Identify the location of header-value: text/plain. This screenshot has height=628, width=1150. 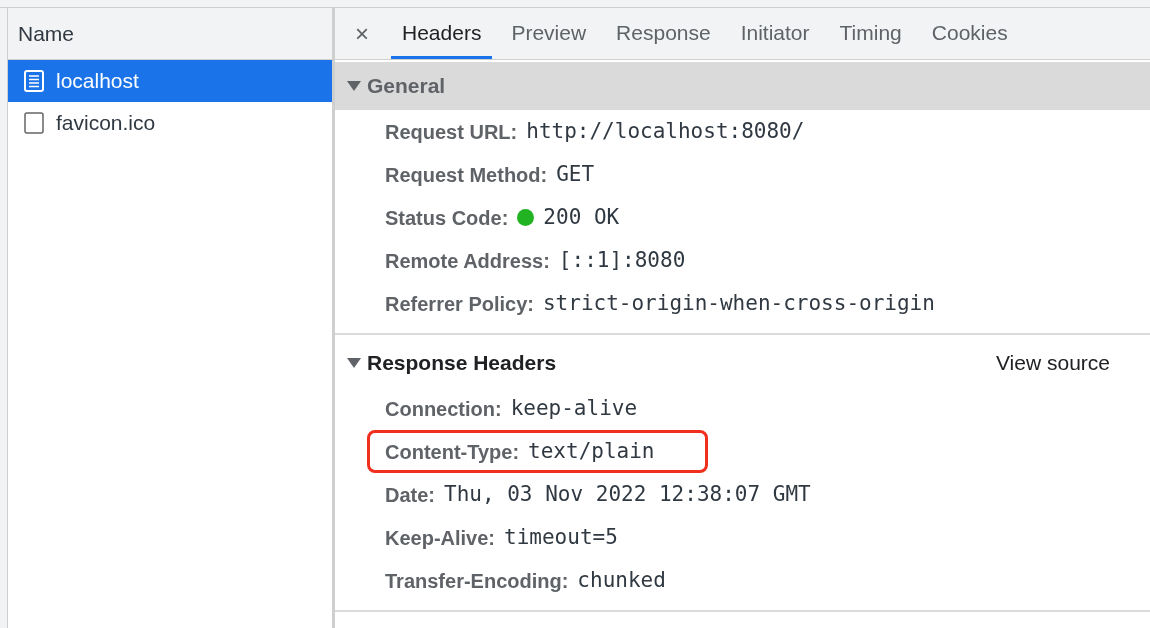
(591, 451).